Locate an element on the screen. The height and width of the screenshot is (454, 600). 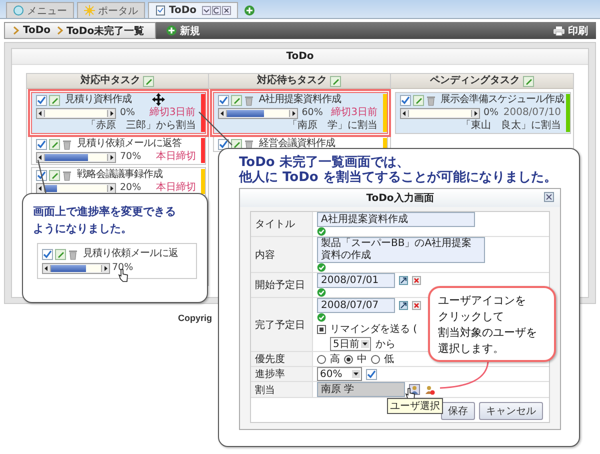
breadcrumb-link: ToDo is located at coordinates (37, 30).